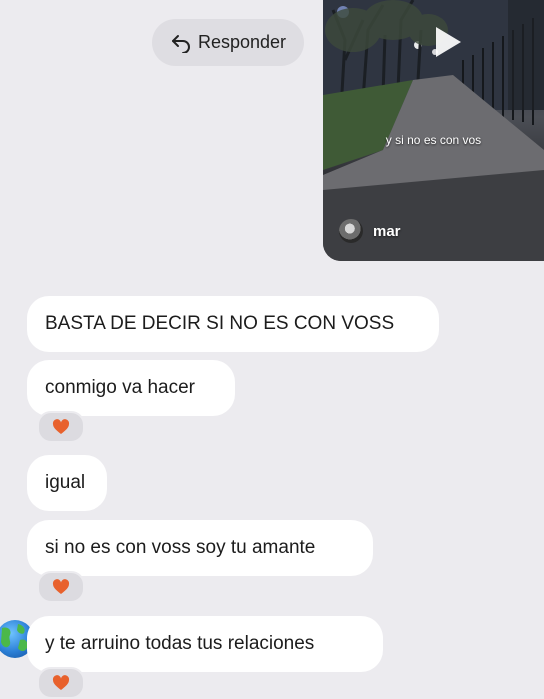  Describe the element at coordinates (233, 324) in the screenshot. I see `message-bubble: BASTA DE DECIR SI NO ES CON VOSS` at that location.